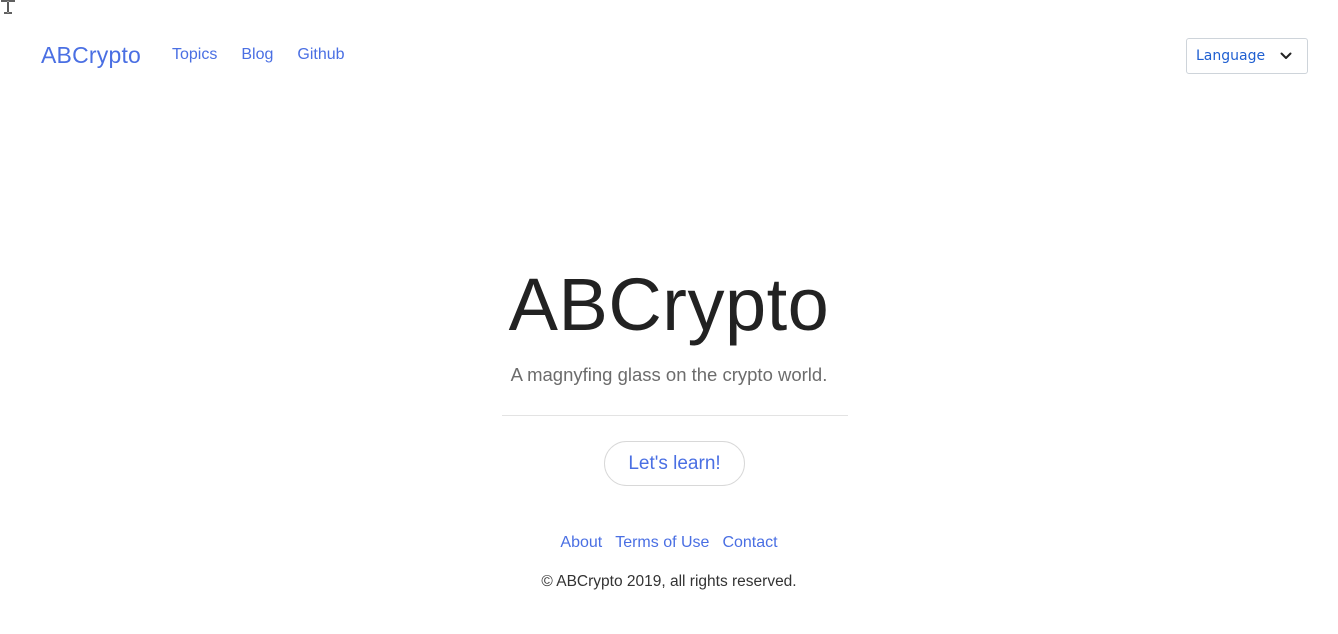 The width and height of the screenshot is (1338, 634). What do you see at coordinates (662, 543) in the screenshot?
I see `footer-link-terms: Terms of Use` at bounding box center [662, 543].